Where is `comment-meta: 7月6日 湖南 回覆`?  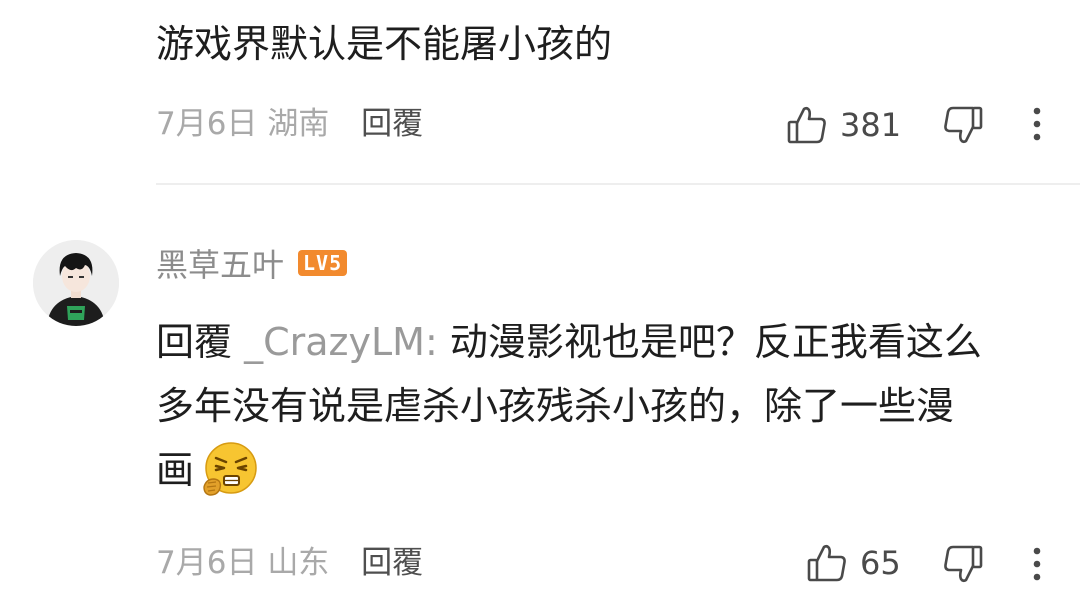
comment-meta: 7月6日 湖南 回覆 is located at coordinates (289, 124).